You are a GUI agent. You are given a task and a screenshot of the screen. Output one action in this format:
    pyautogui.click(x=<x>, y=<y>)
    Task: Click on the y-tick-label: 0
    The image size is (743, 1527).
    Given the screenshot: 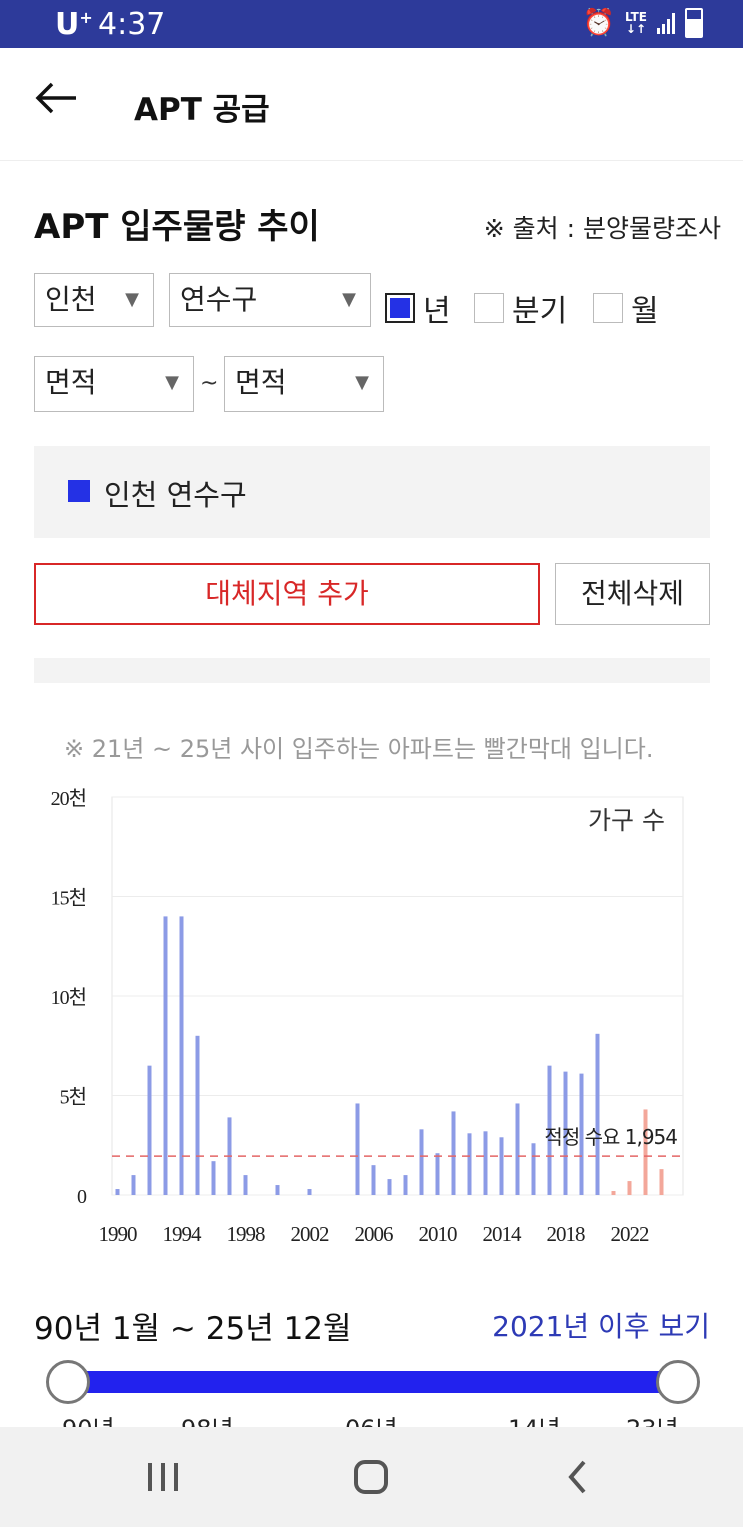 What is the action you would take?
    pyautogui.click(x=82, y=1197)
    